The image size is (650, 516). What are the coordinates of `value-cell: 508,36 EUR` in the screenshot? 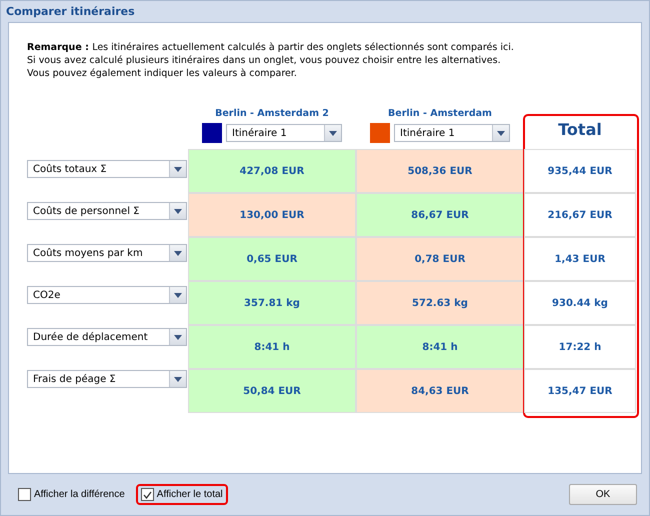 It's located at (440, 171).